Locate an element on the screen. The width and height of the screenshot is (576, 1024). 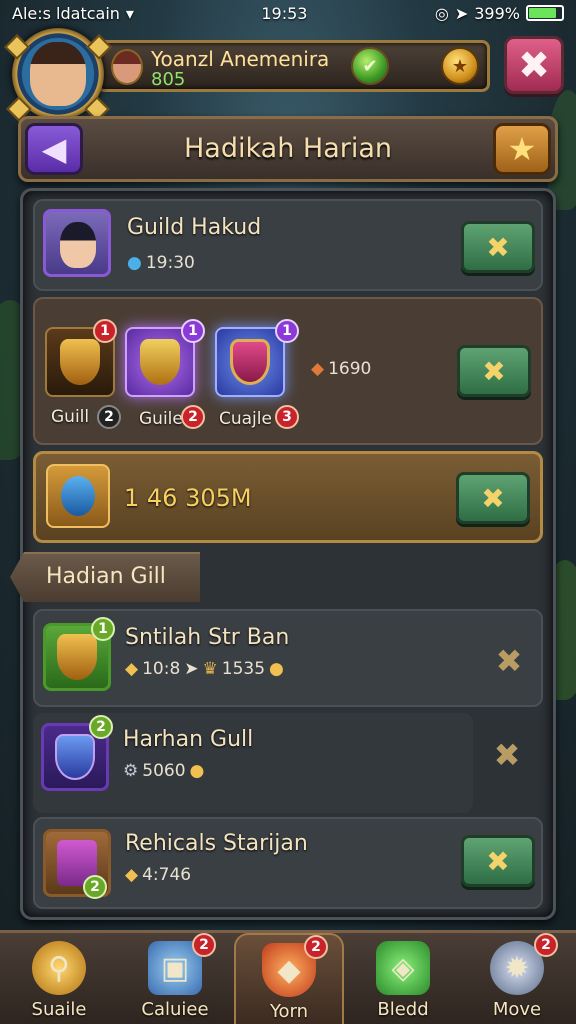
carrier-text: Ale:s ldatcain is located at coordinates (66, 13).